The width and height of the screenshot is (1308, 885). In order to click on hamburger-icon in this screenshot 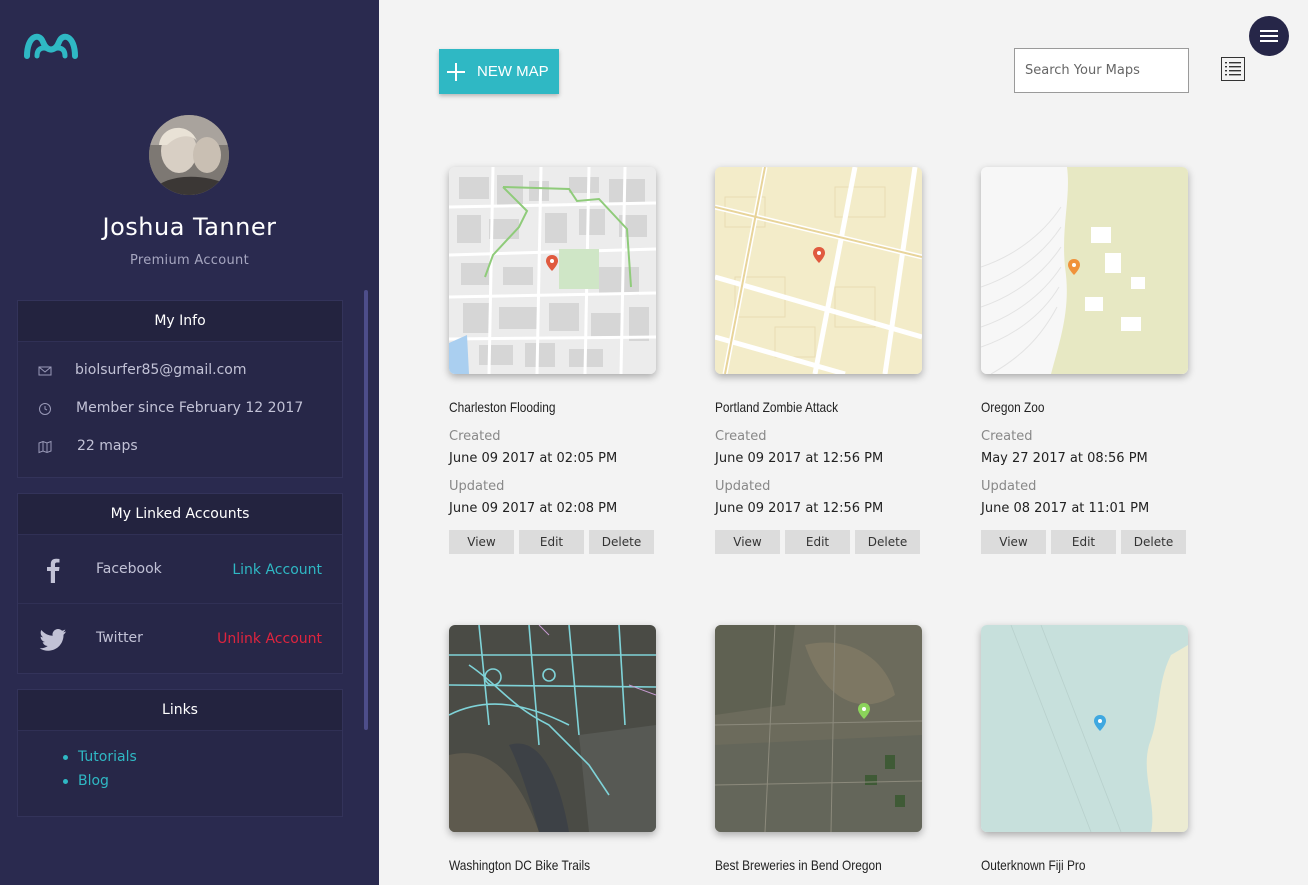, I will do `click(1269, 31)`.